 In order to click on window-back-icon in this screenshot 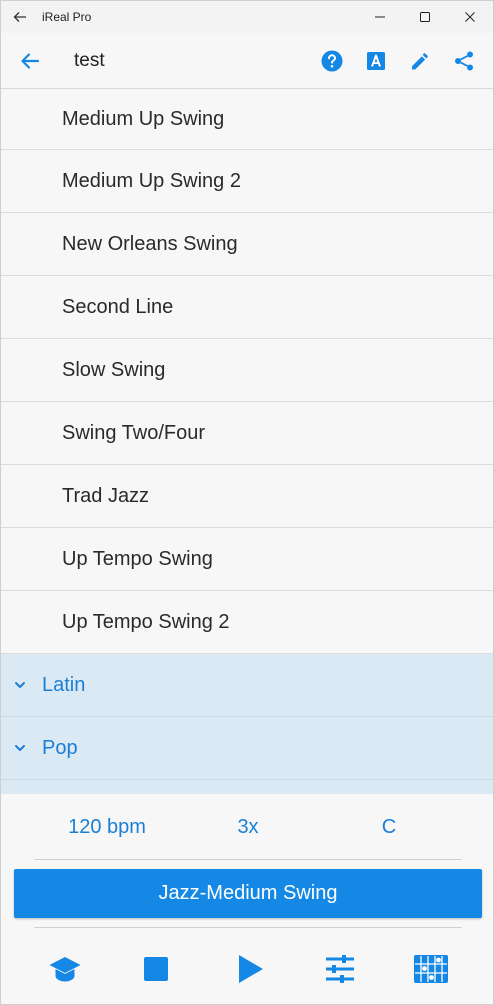, I will do `click(20, 17)`.